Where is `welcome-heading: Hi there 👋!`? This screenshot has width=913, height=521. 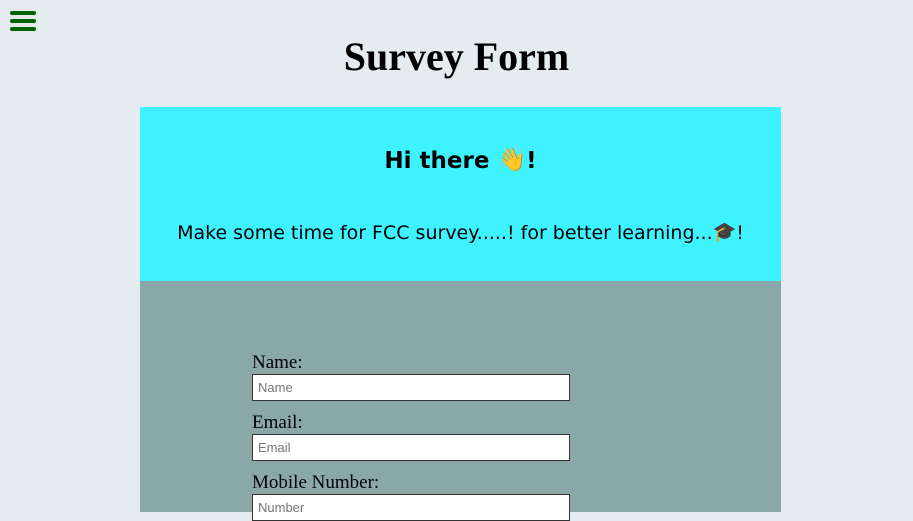 welcome-heading: Hi there 👋! is located at coordinates (460, 161).